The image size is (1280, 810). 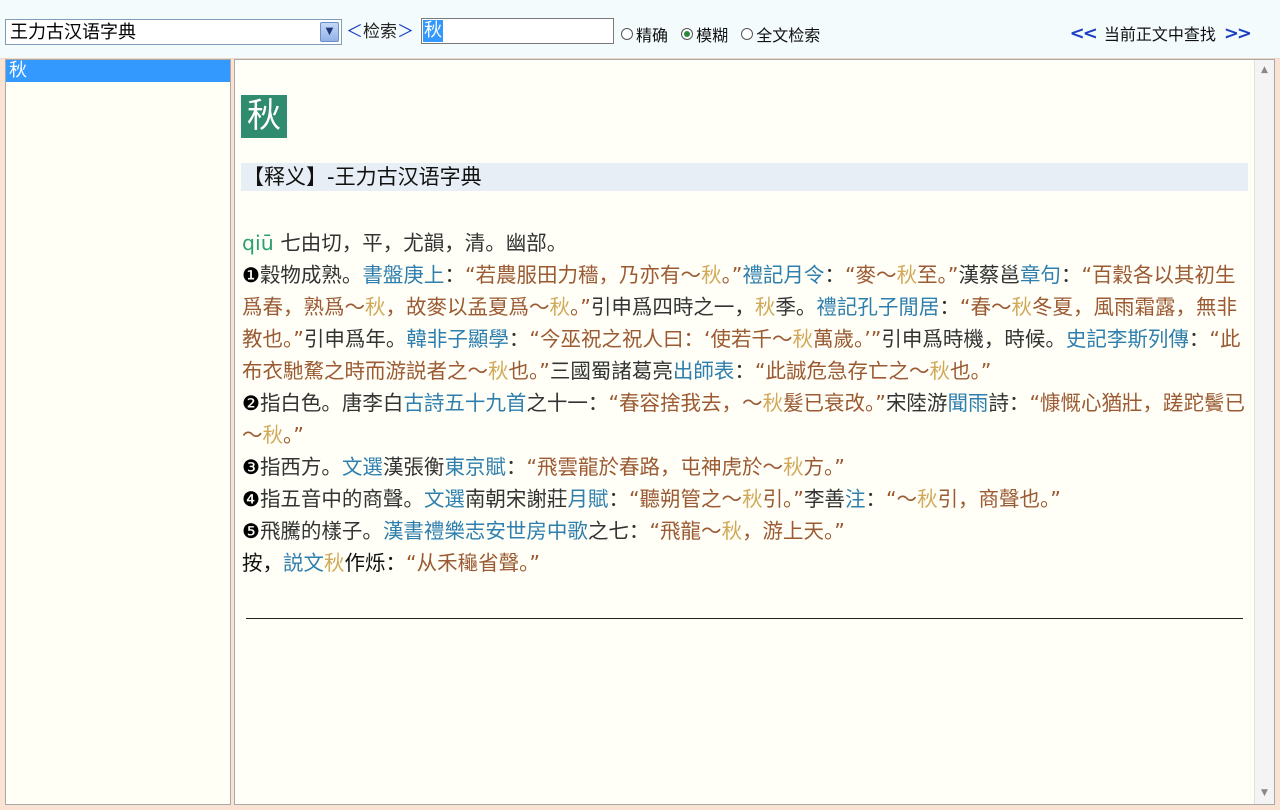 I want to click on sense-text: 引申爲四時之一，, so click(x=672, y=307).